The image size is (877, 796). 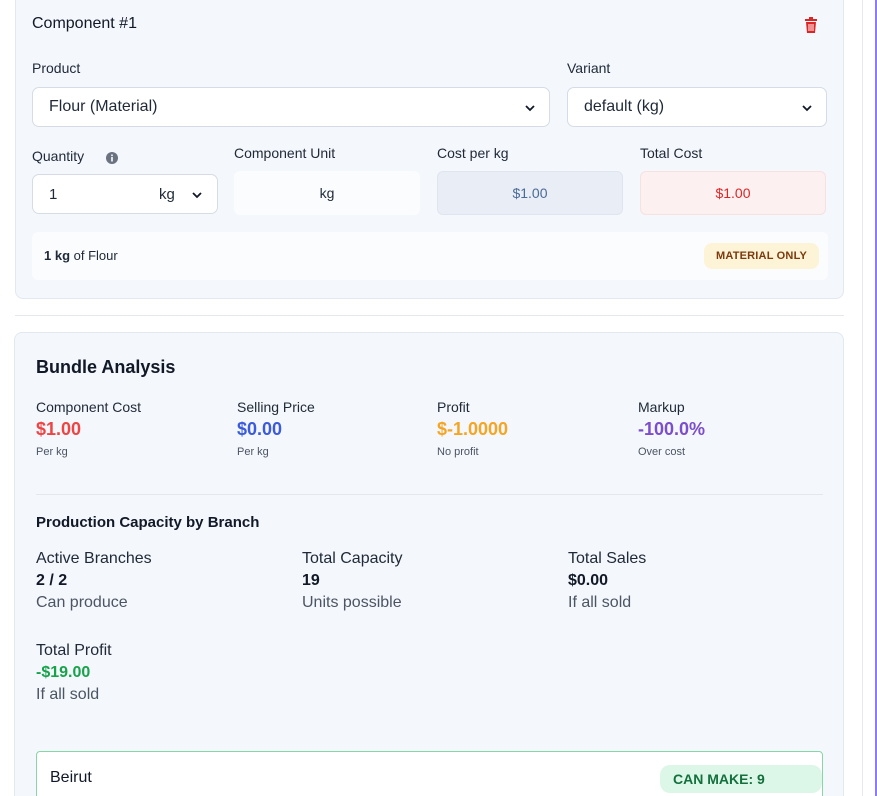 I want to click on quantity-label: Quantity, so click(x=58, y=156).